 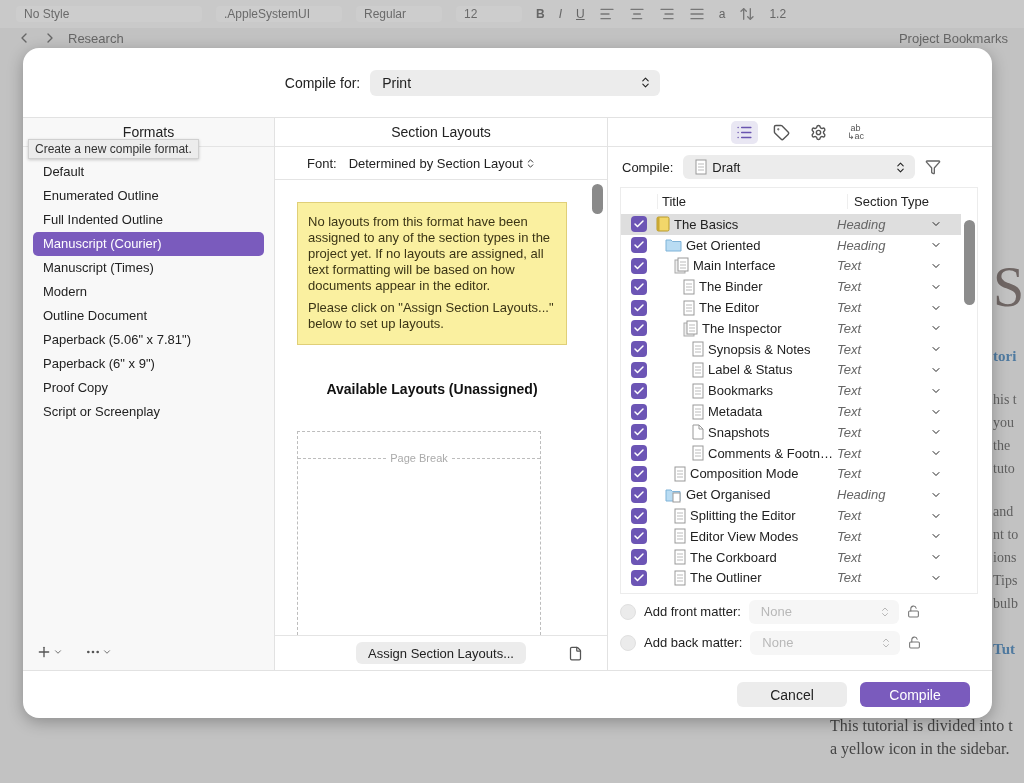 I want to click on binder-title: Research, so click(x=96, y=38).